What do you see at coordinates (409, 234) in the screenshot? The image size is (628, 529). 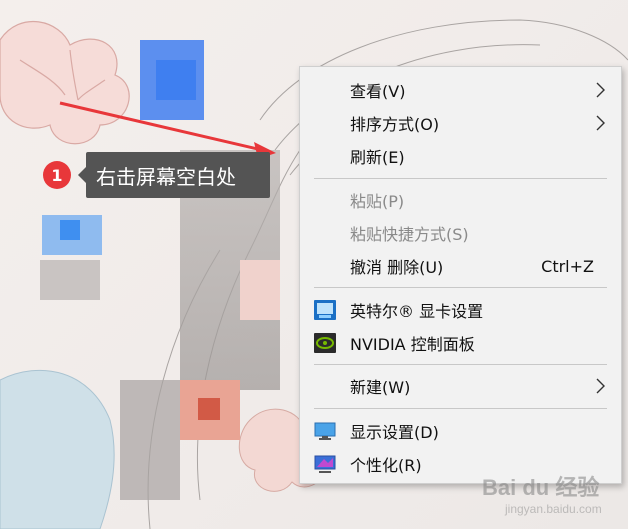 I see `menu-item-label: 粘贴快捷方式(S)` at bounding box center [409, 234].